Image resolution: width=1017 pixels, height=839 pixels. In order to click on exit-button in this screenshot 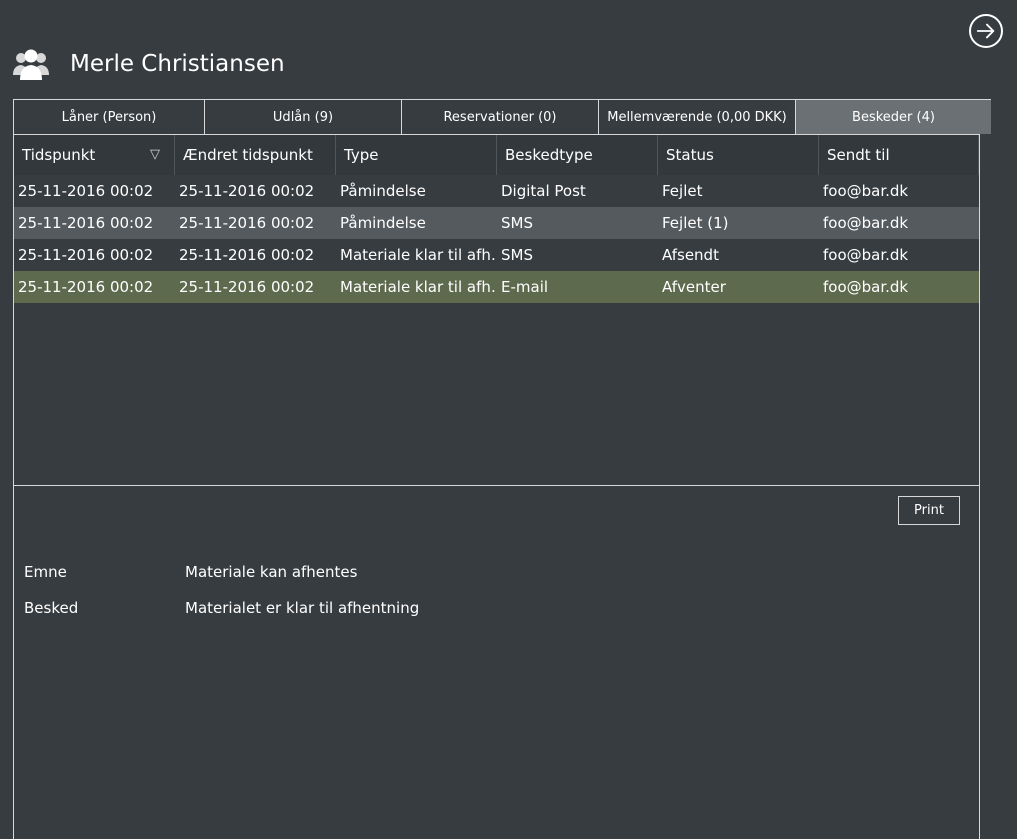, I will do `click(986, 31)`.